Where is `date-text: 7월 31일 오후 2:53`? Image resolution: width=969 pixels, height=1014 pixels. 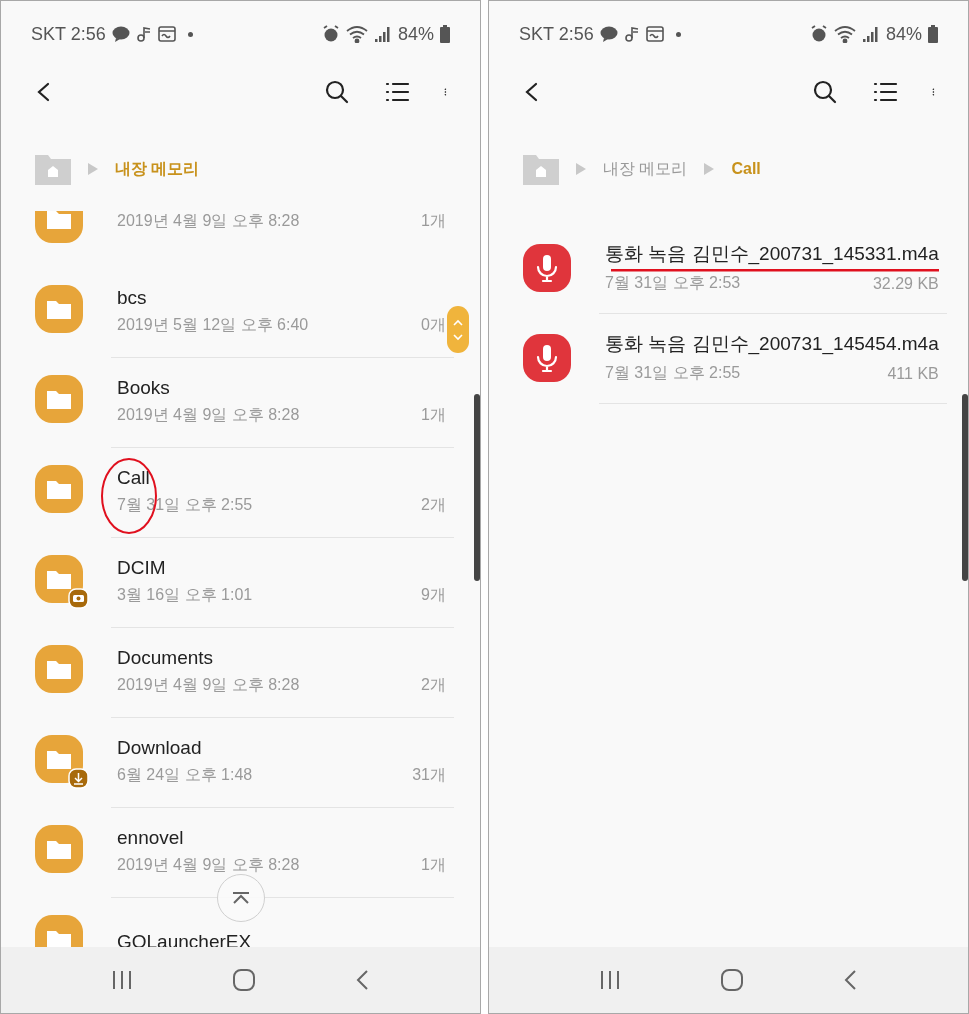
date-text: 7월 31일 오후 2:53 is located at coordinates (673, 283).